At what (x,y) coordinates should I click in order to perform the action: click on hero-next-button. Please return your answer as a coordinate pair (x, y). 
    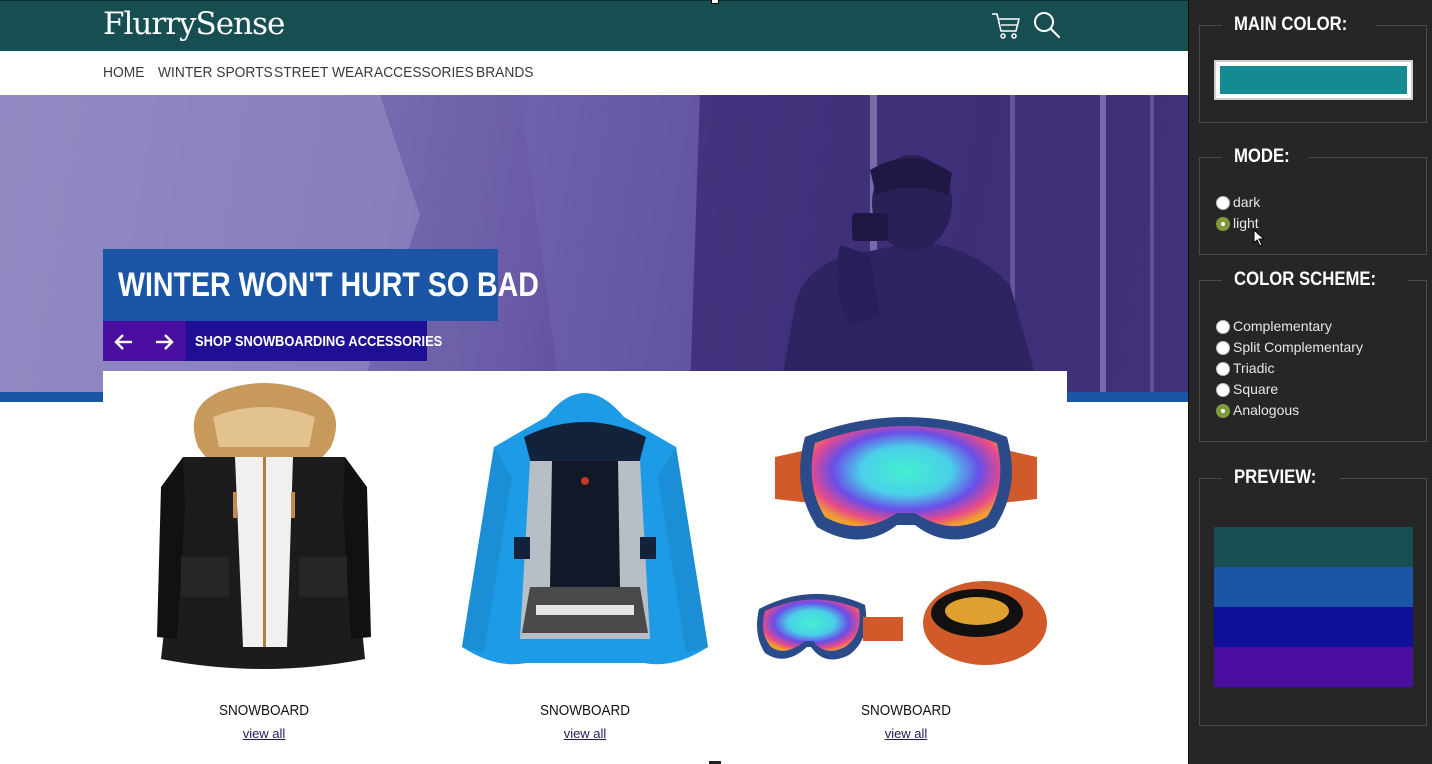
    Looking at the image, I should click on (165, 341).